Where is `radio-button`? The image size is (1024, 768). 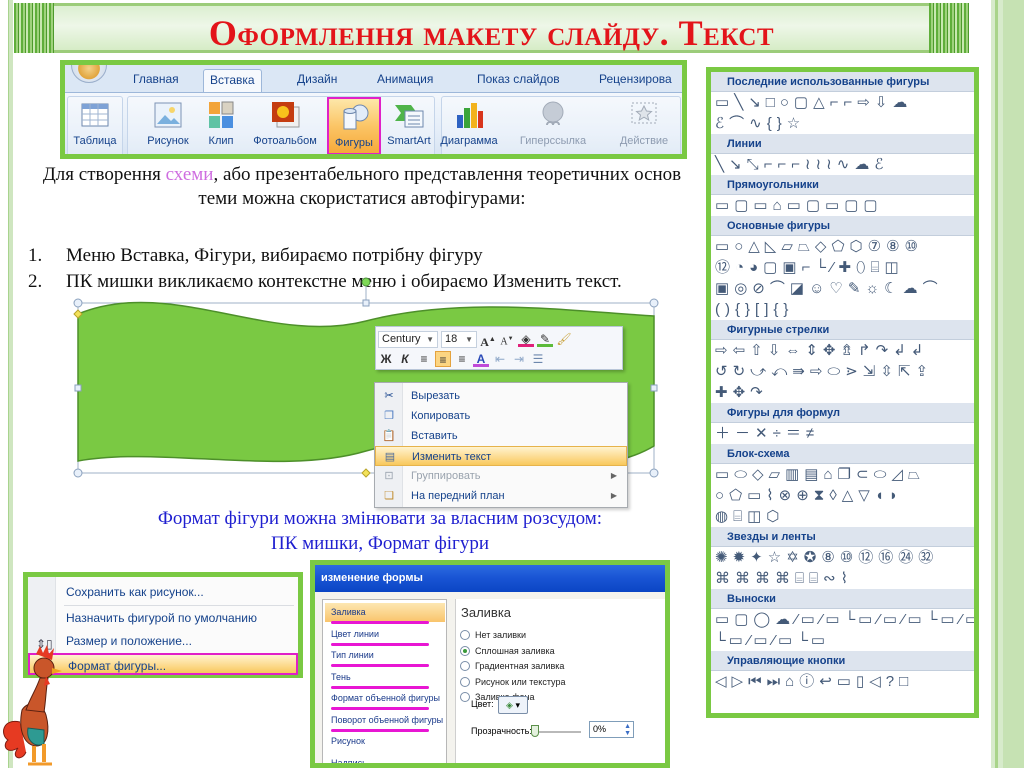 radio-button is located at coordinates (465, 681).